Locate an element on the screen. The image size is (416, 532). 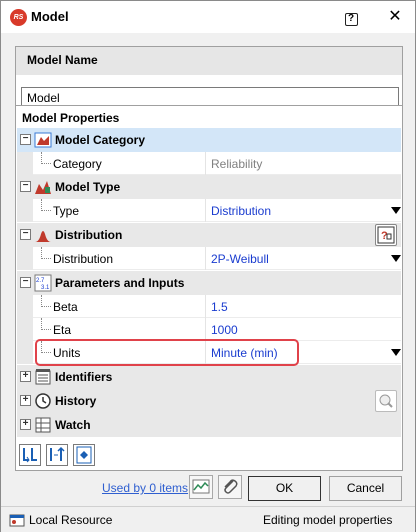
model-category-icon is located at coordinates (43, 140).